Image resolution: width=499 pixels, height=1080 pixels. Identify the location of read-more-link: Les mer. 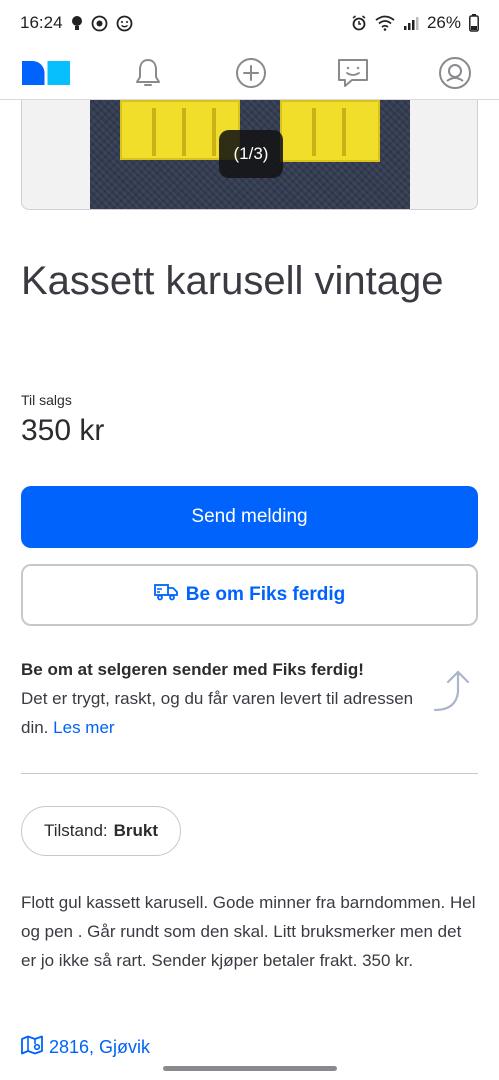
(83, 727).